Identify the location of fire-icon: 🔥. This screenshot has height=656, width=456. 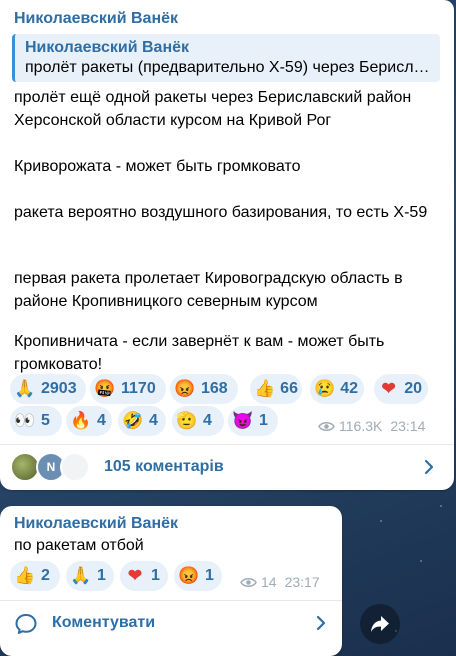
(81, 420).